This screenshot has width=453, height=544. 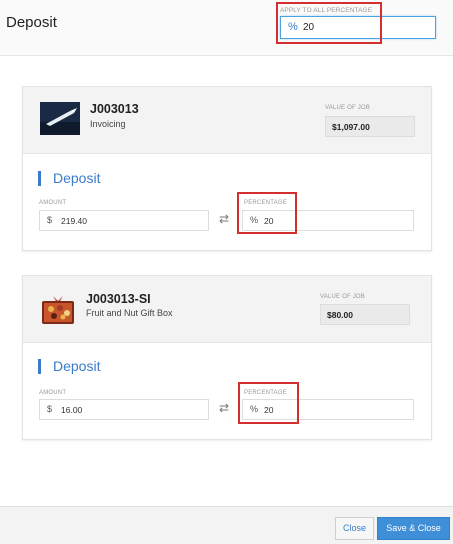 What do you see at coordinates (124, 220) in the screenshot?
I see `amount-input: $ 219.40` at bounding box center [124, 220].